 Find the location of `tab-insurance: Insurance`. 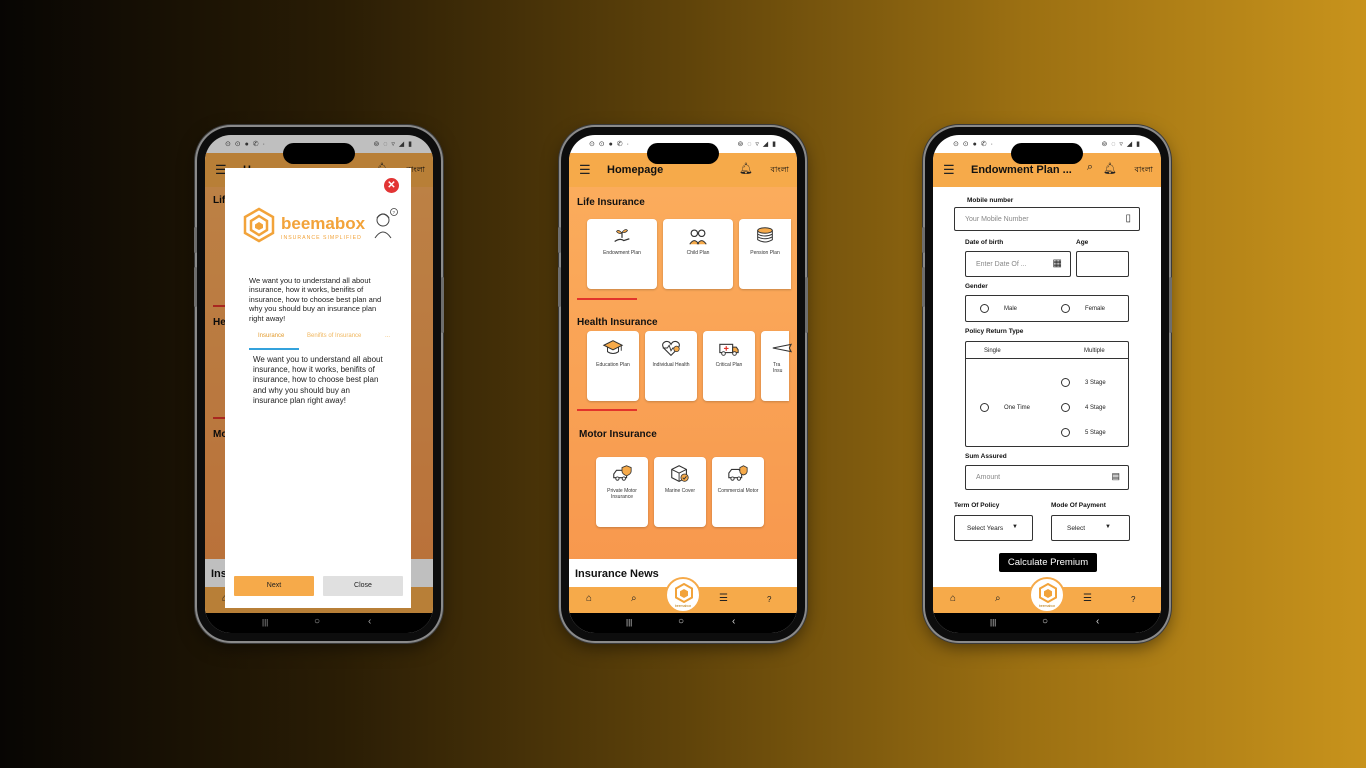

tab-insurance: Insurance is located at coordinates (271, 336).